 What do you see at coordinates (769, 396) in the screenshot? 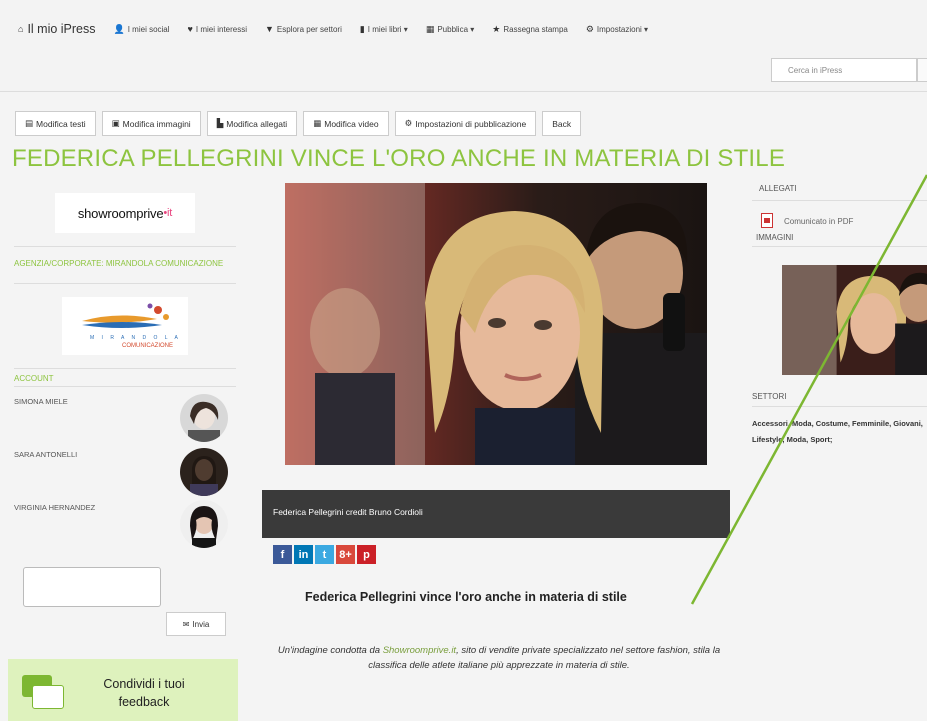
I see `settori-label: SETTORI` at bounding box center [769, 396].